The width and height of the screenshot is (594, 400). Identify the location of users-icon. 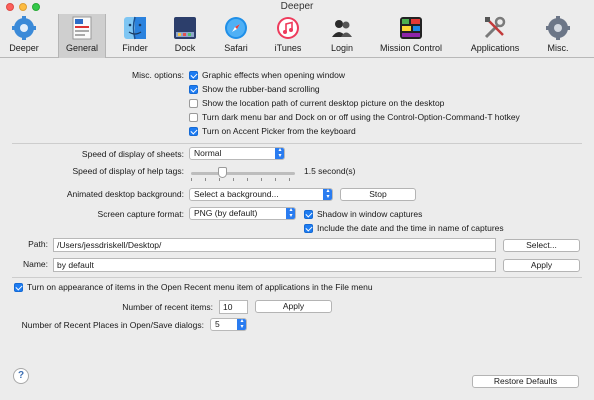
(342, 28).